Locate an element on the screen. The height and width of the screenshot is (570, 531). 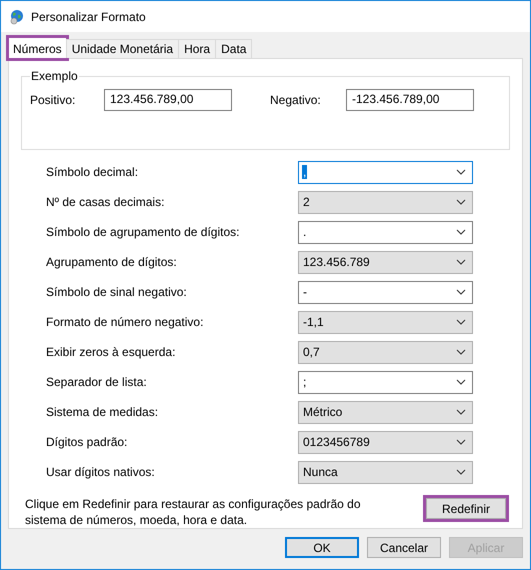
combo-box: ; is located at coordinates (385, 382).